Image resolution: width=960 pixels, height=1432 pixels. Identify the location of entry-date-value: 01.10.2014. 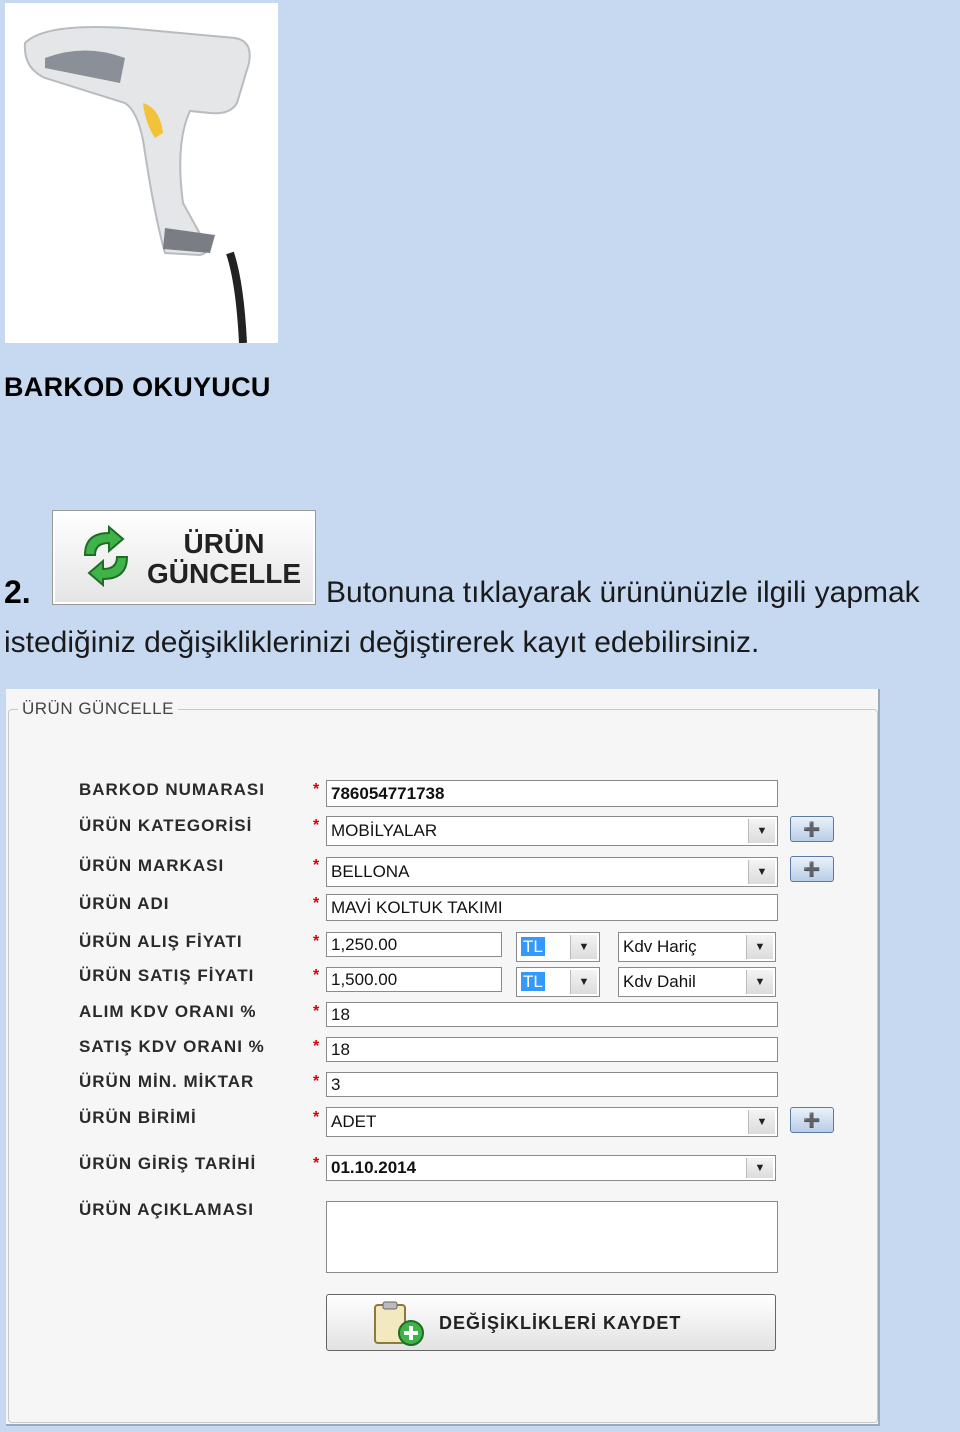
(374, 1167).